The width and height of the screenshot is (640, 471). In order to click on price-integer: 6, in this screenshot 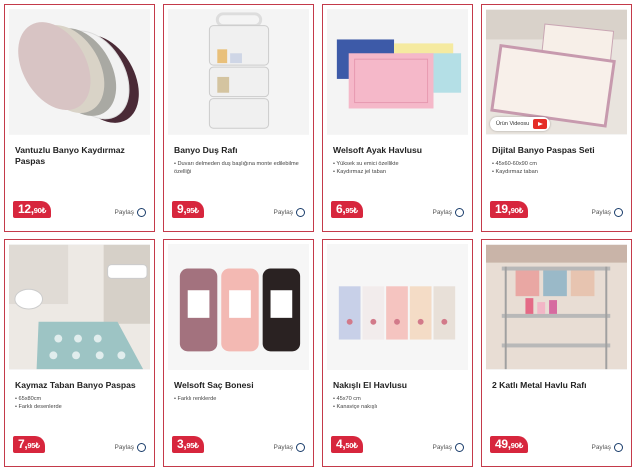, I will do `click(341, 209)`.